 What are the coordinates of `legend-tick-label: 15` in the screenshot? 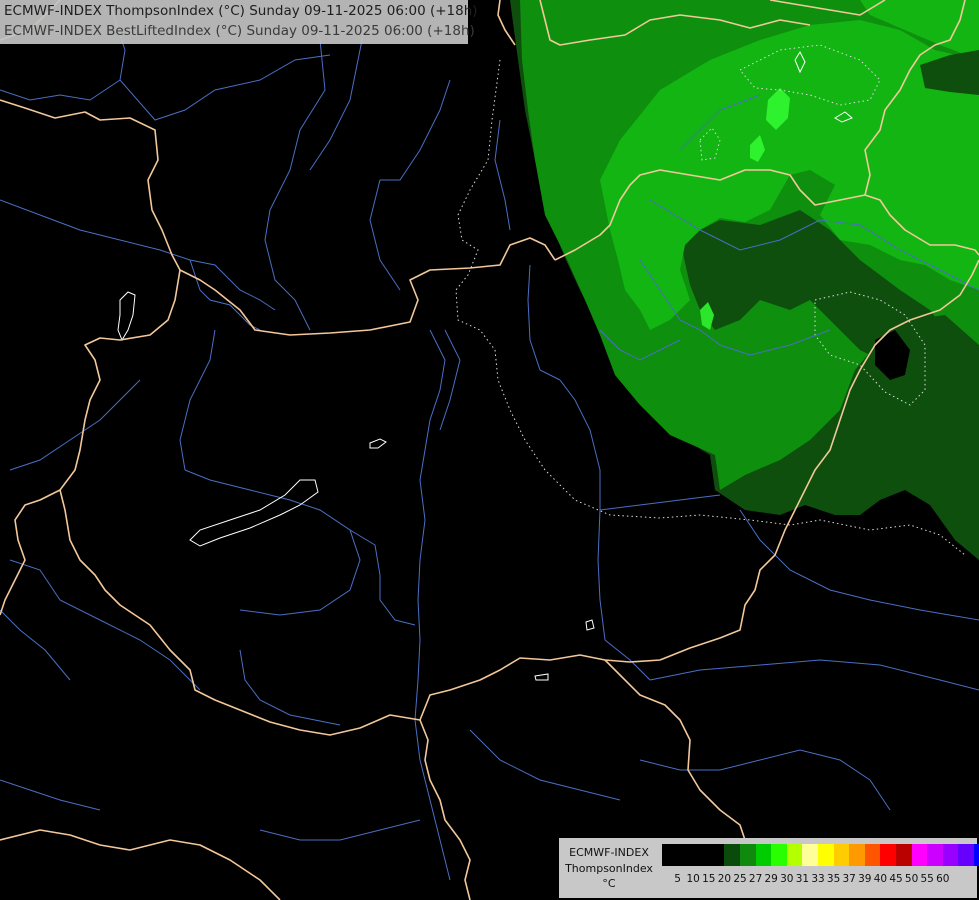 It's located at (709, 879).